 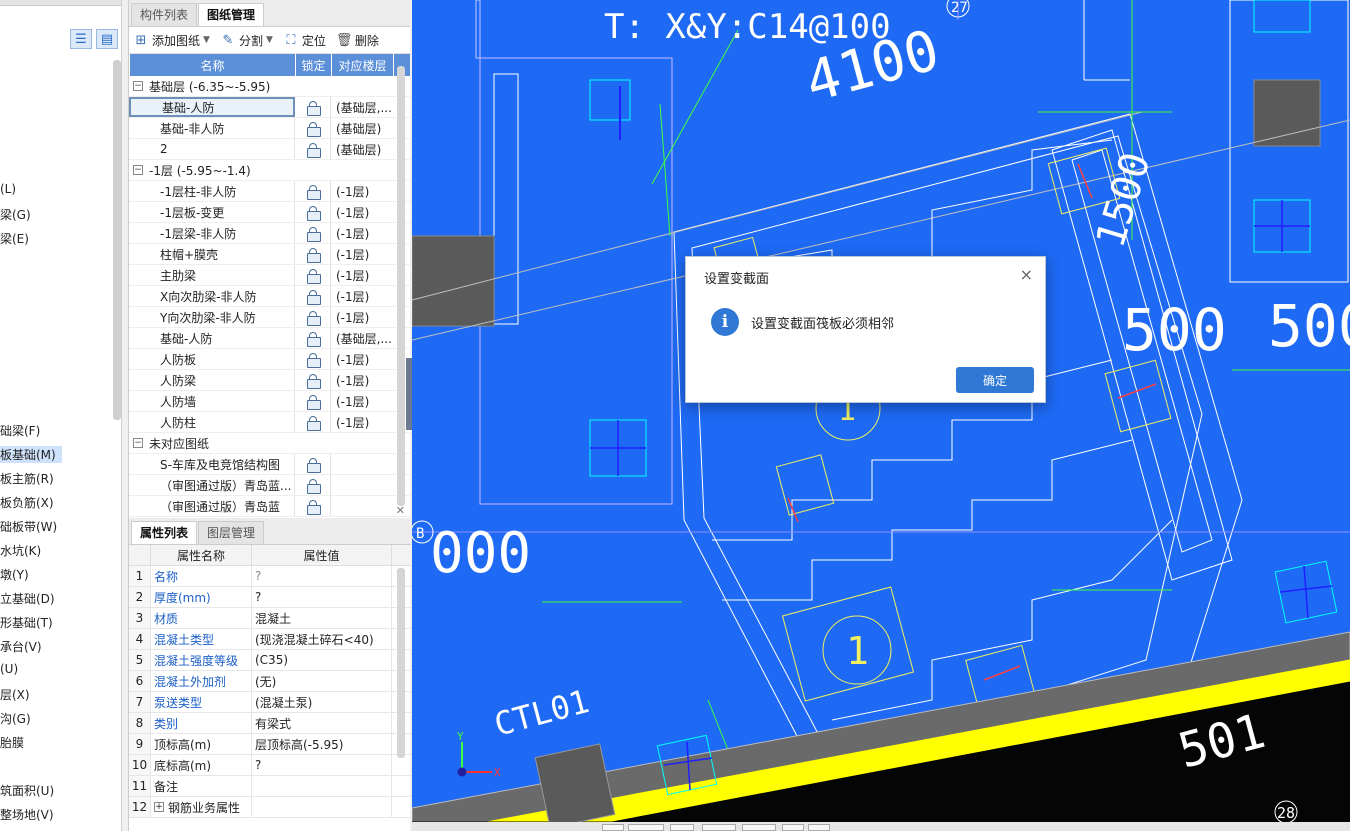 I want to click on drawing-row: 柱帽+膜壳 (-1层), so click(x=269, y=254).